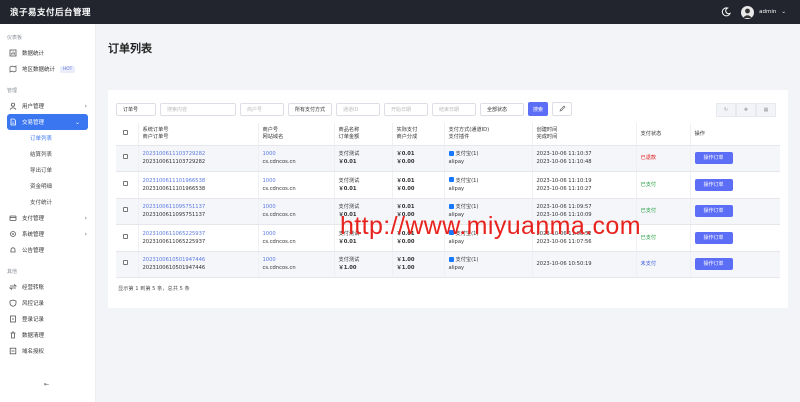 Image resolution: width=800 pixels, height=402 pixels. What do you see at coordinates (47, 287) in the screenshot?
I see `sidebar-item-transfer: 经营转账` at bounding box center [47, 287].